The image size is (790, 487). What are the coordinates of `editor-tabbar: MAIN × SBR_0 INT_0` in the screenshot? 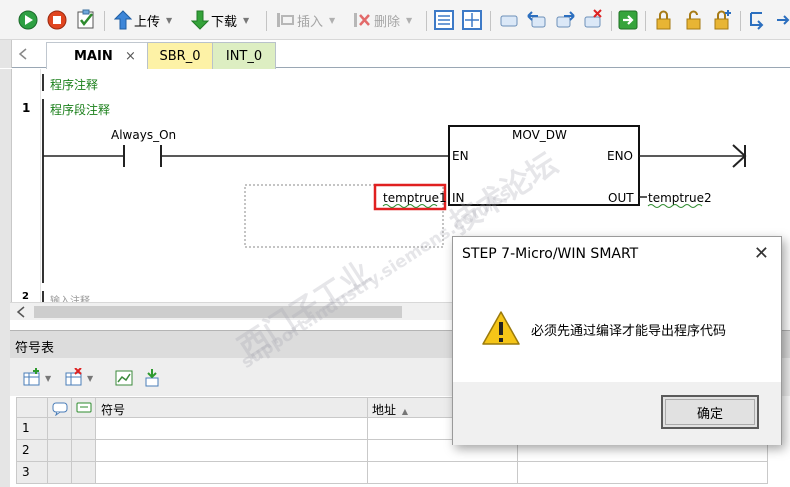 It's located at (395, 54).